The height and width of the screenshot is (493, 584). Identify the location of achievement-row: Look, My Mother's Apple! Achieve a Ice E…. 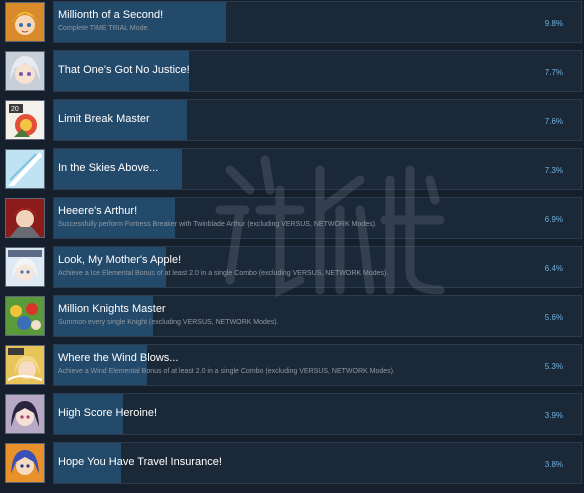
(292, 268).